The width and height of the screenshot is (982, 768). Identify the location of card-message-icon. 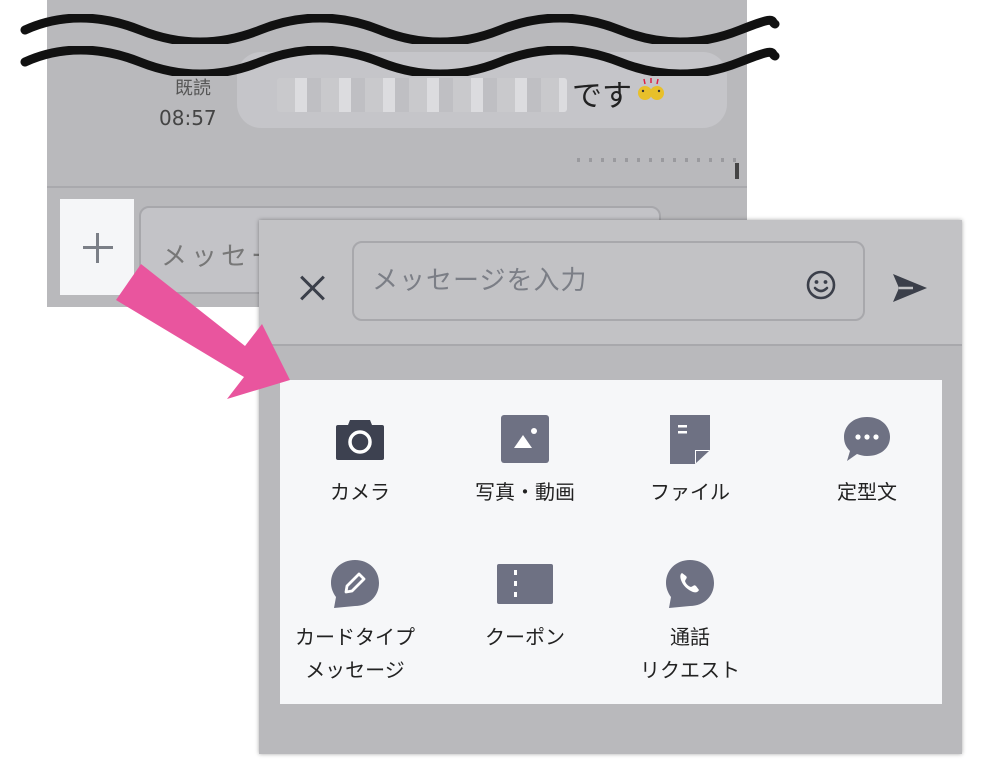
(355, 584).